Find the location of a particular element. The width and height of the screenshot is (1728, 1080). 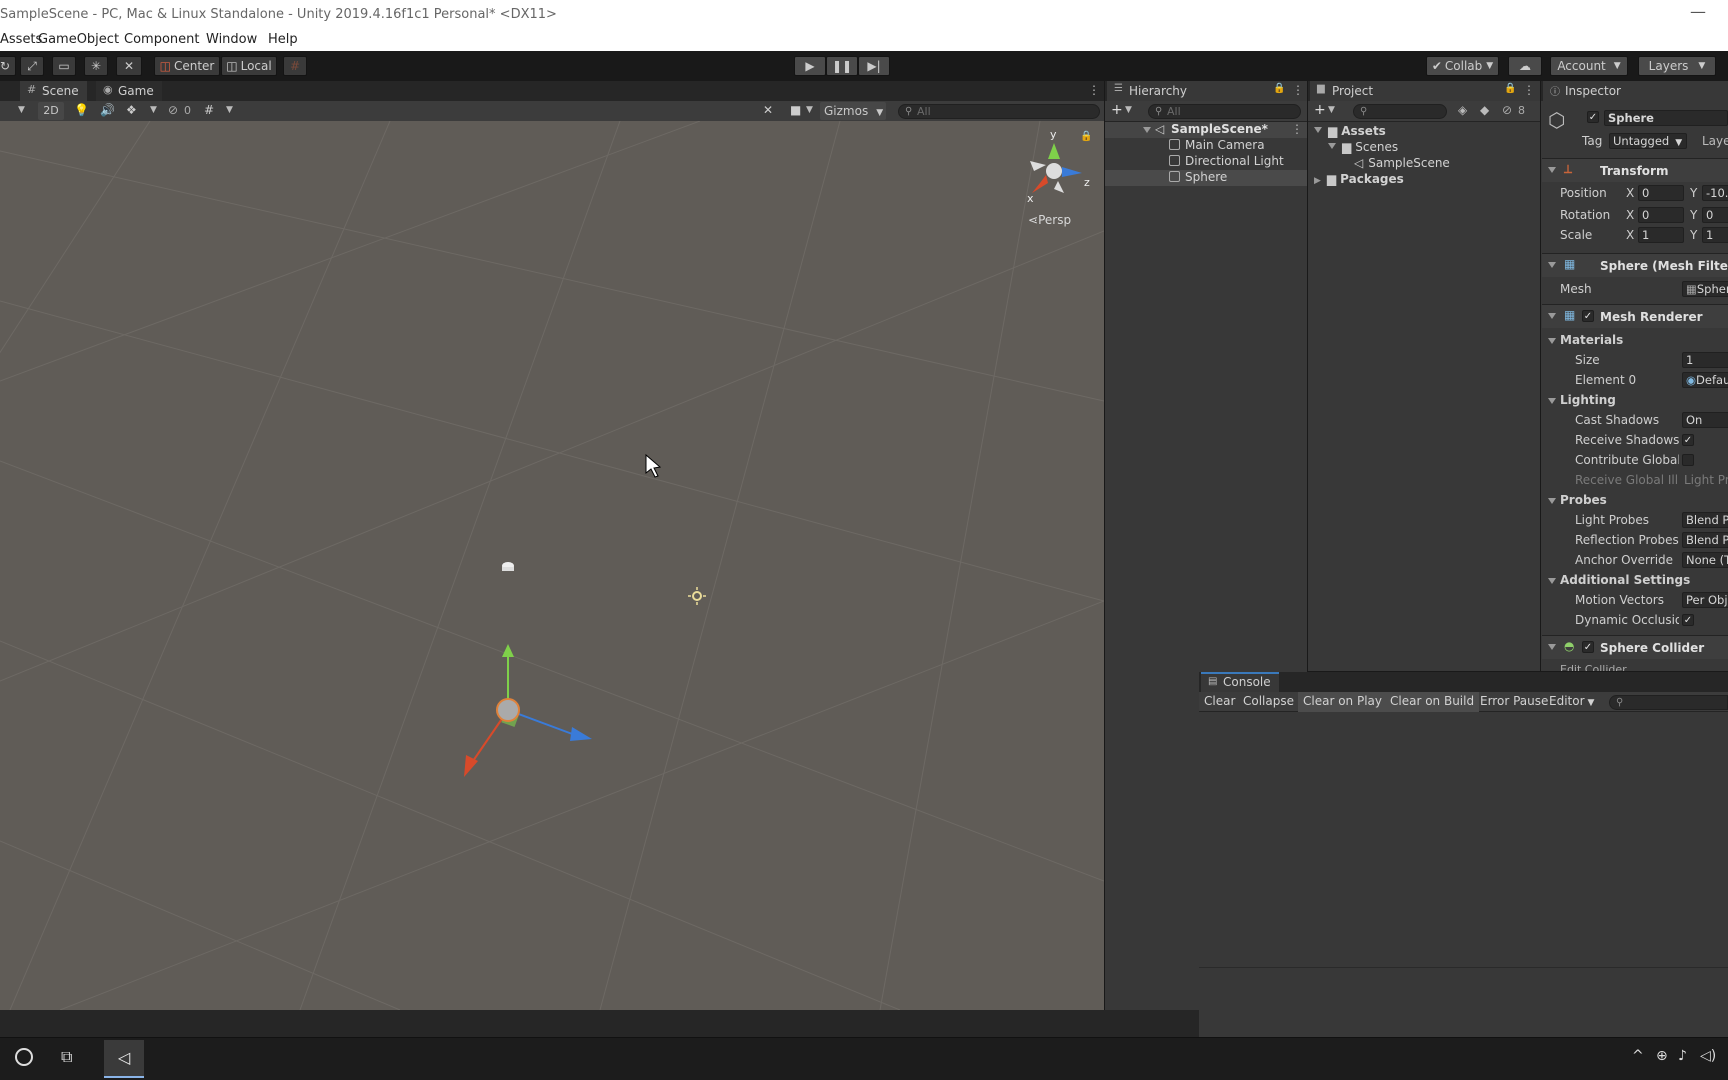

motion-vectors-dropdown: Per Obj is located at coordinates (1705, 600).